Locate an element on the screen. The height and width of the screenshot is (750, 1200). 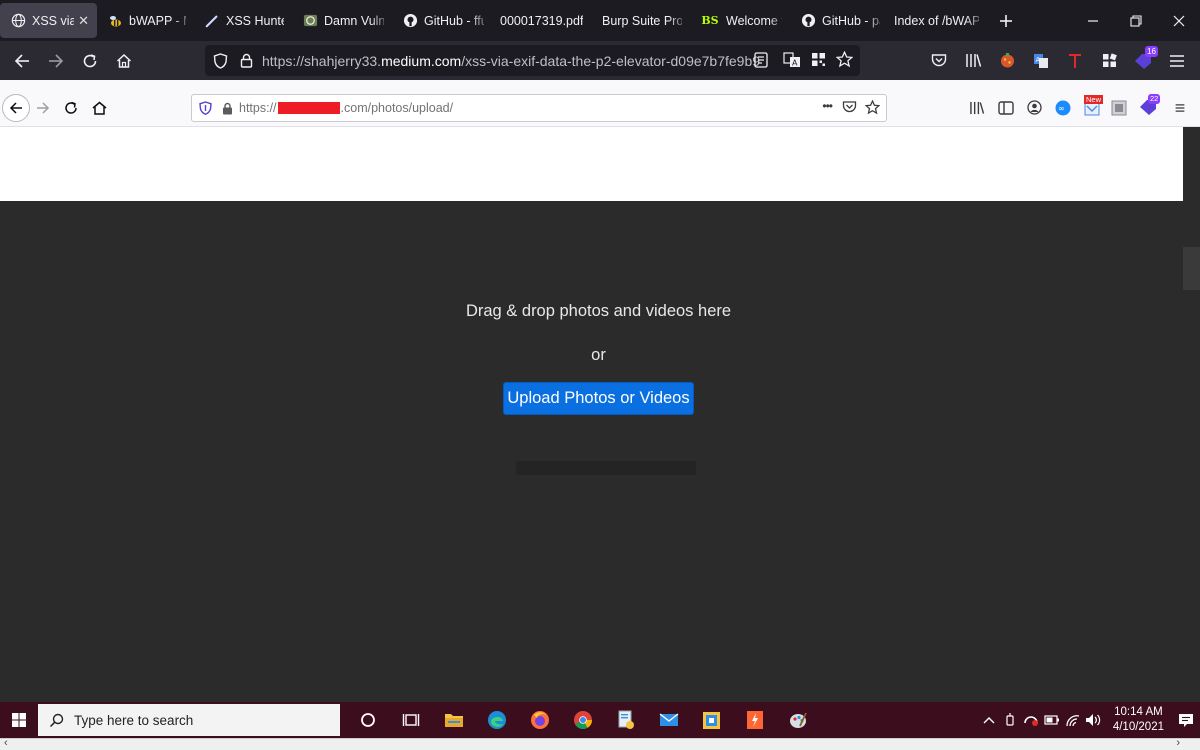
library-button is located at coordinates (973, 61).